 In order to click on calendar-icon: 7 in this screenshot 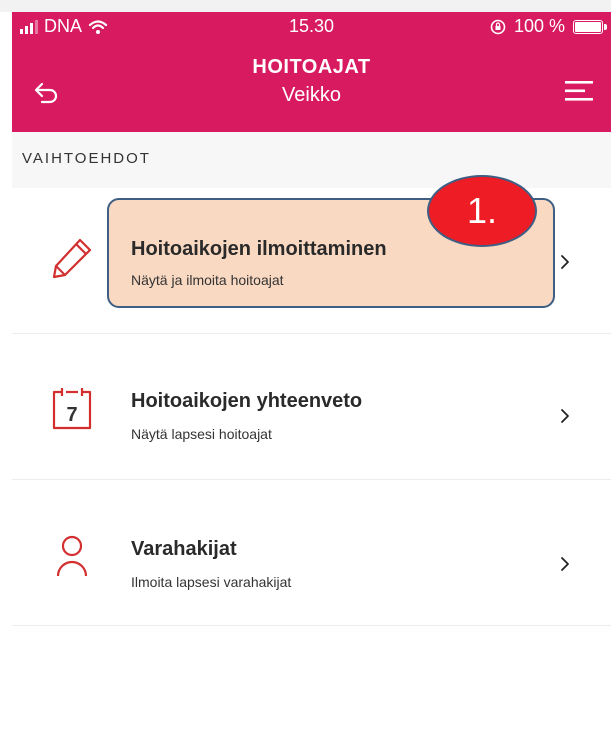, I will do `click(72, 409)`.